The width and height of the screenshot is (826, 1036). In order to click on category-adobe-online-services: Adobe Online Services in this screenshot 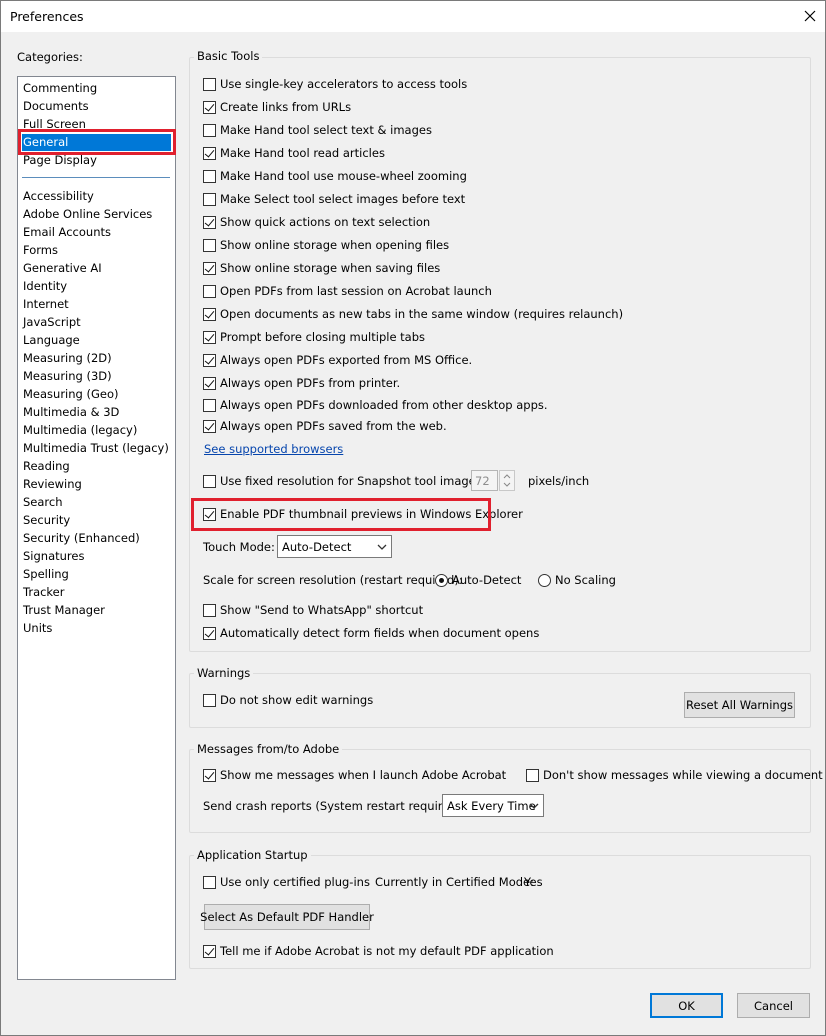, I will do `click(96, 214)`.